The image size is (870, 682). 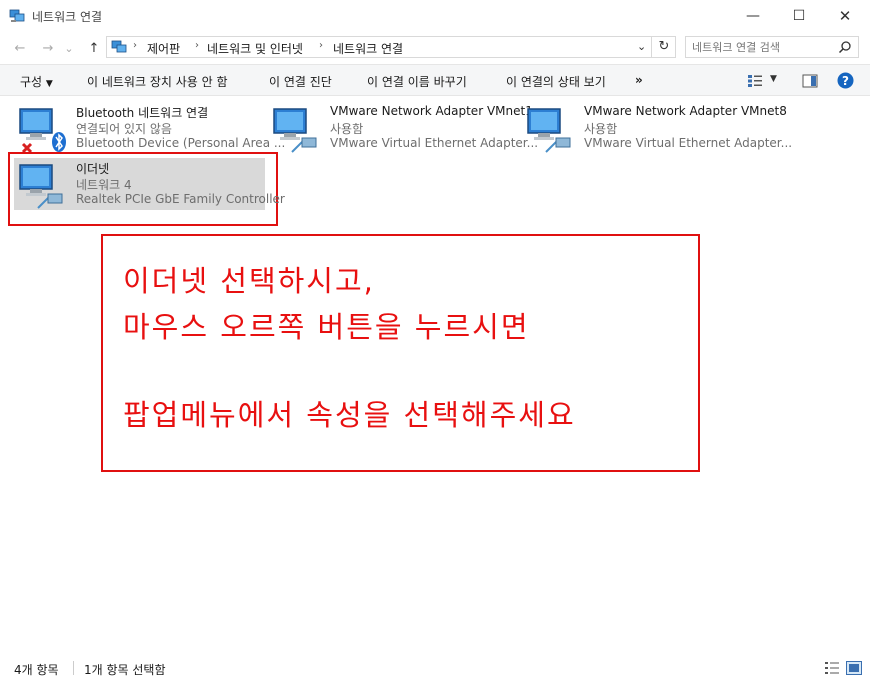 I want to click on back-arrow-icon: ←, so click(x=20, y=48).